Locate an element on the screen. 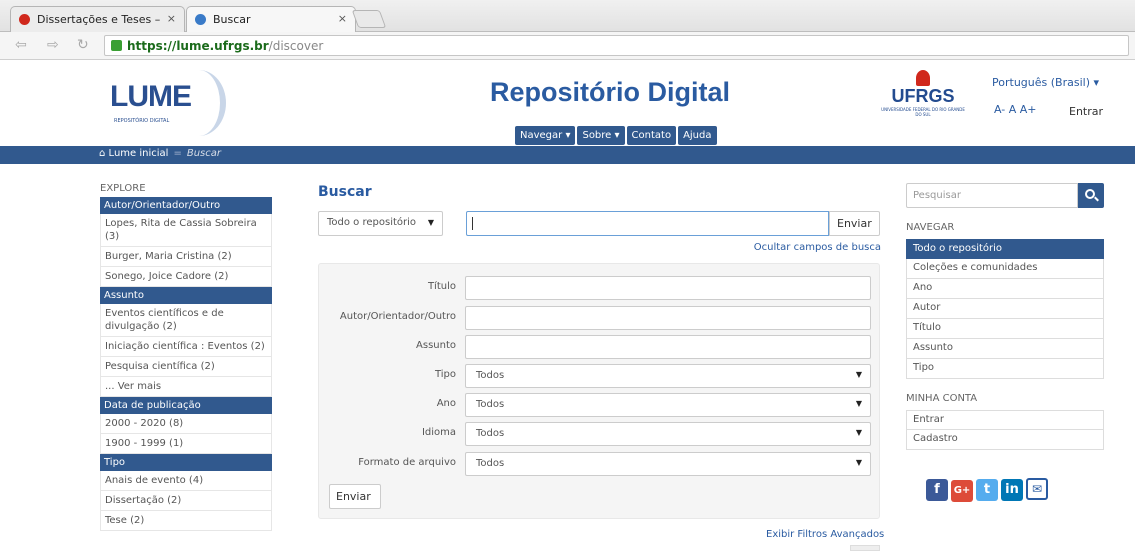  facet-item: 2000 - 2020 (8) is located at coordinates (186, 424).